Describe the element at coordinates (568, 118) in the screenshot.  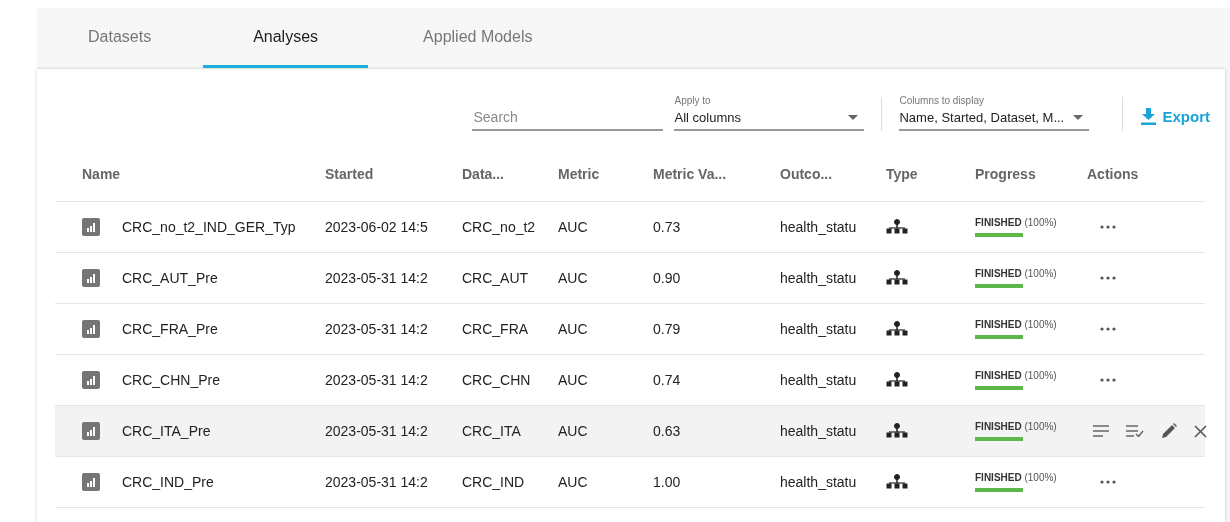
I see `search-field: Search` at that location.